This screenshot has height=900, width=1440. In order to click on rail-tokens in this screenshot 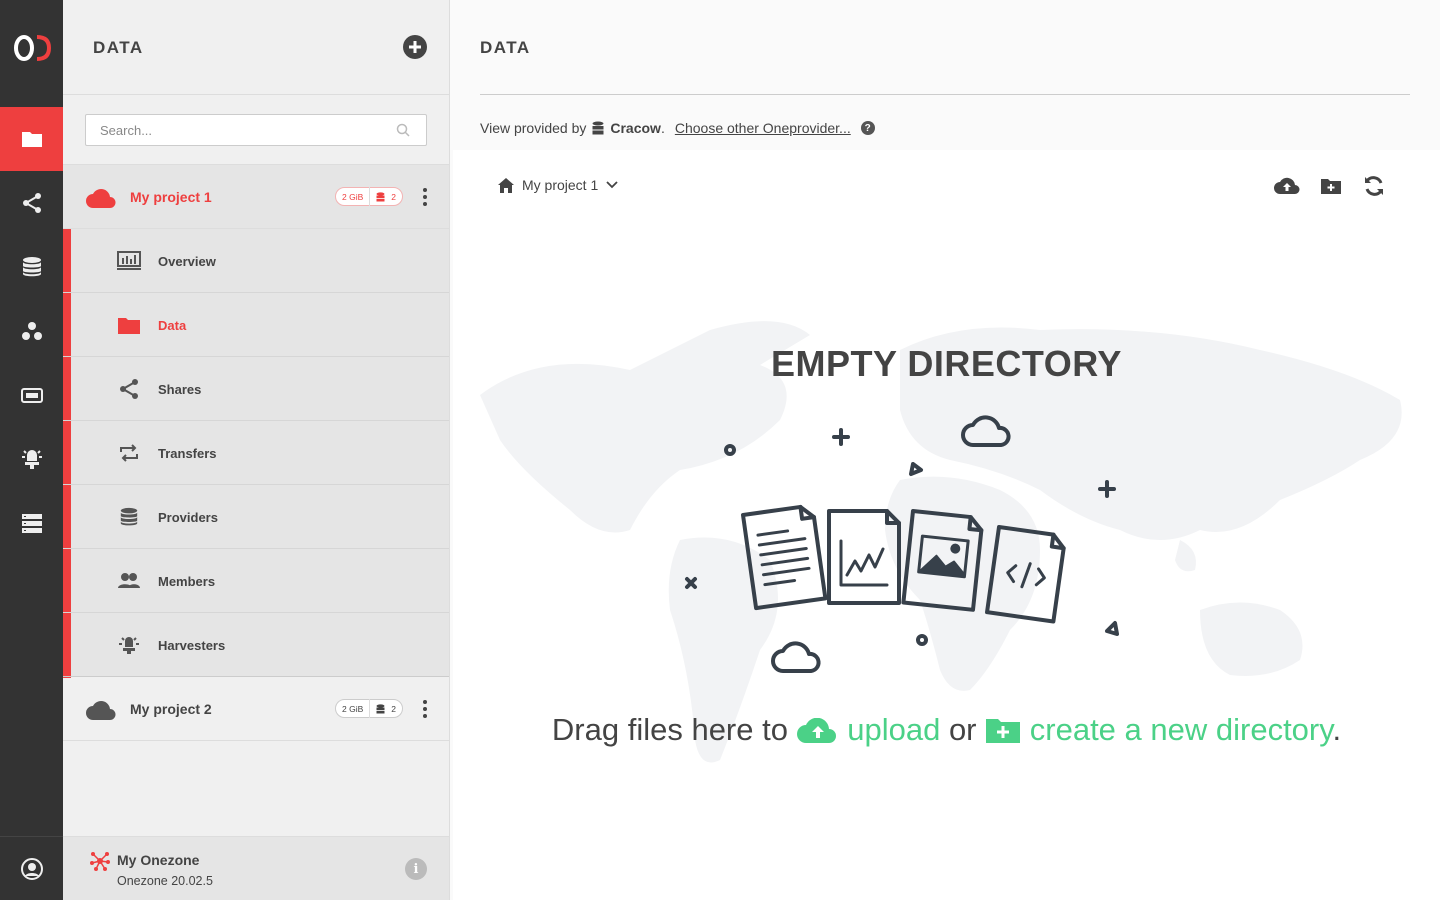, I will do `click(31, 395)`.